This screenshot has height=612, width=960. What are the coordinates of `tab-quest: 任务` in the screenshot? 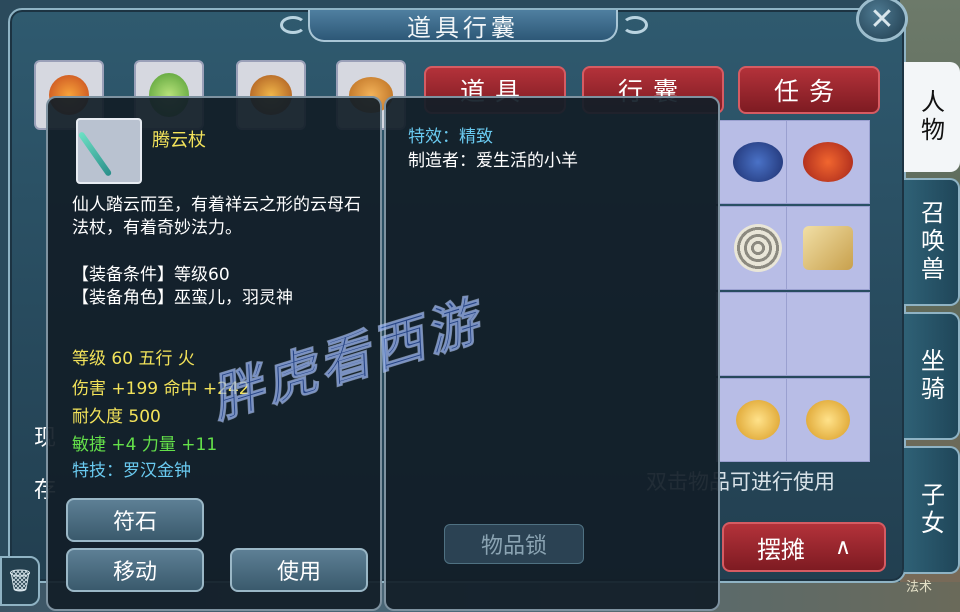 It's located at (809, 90).